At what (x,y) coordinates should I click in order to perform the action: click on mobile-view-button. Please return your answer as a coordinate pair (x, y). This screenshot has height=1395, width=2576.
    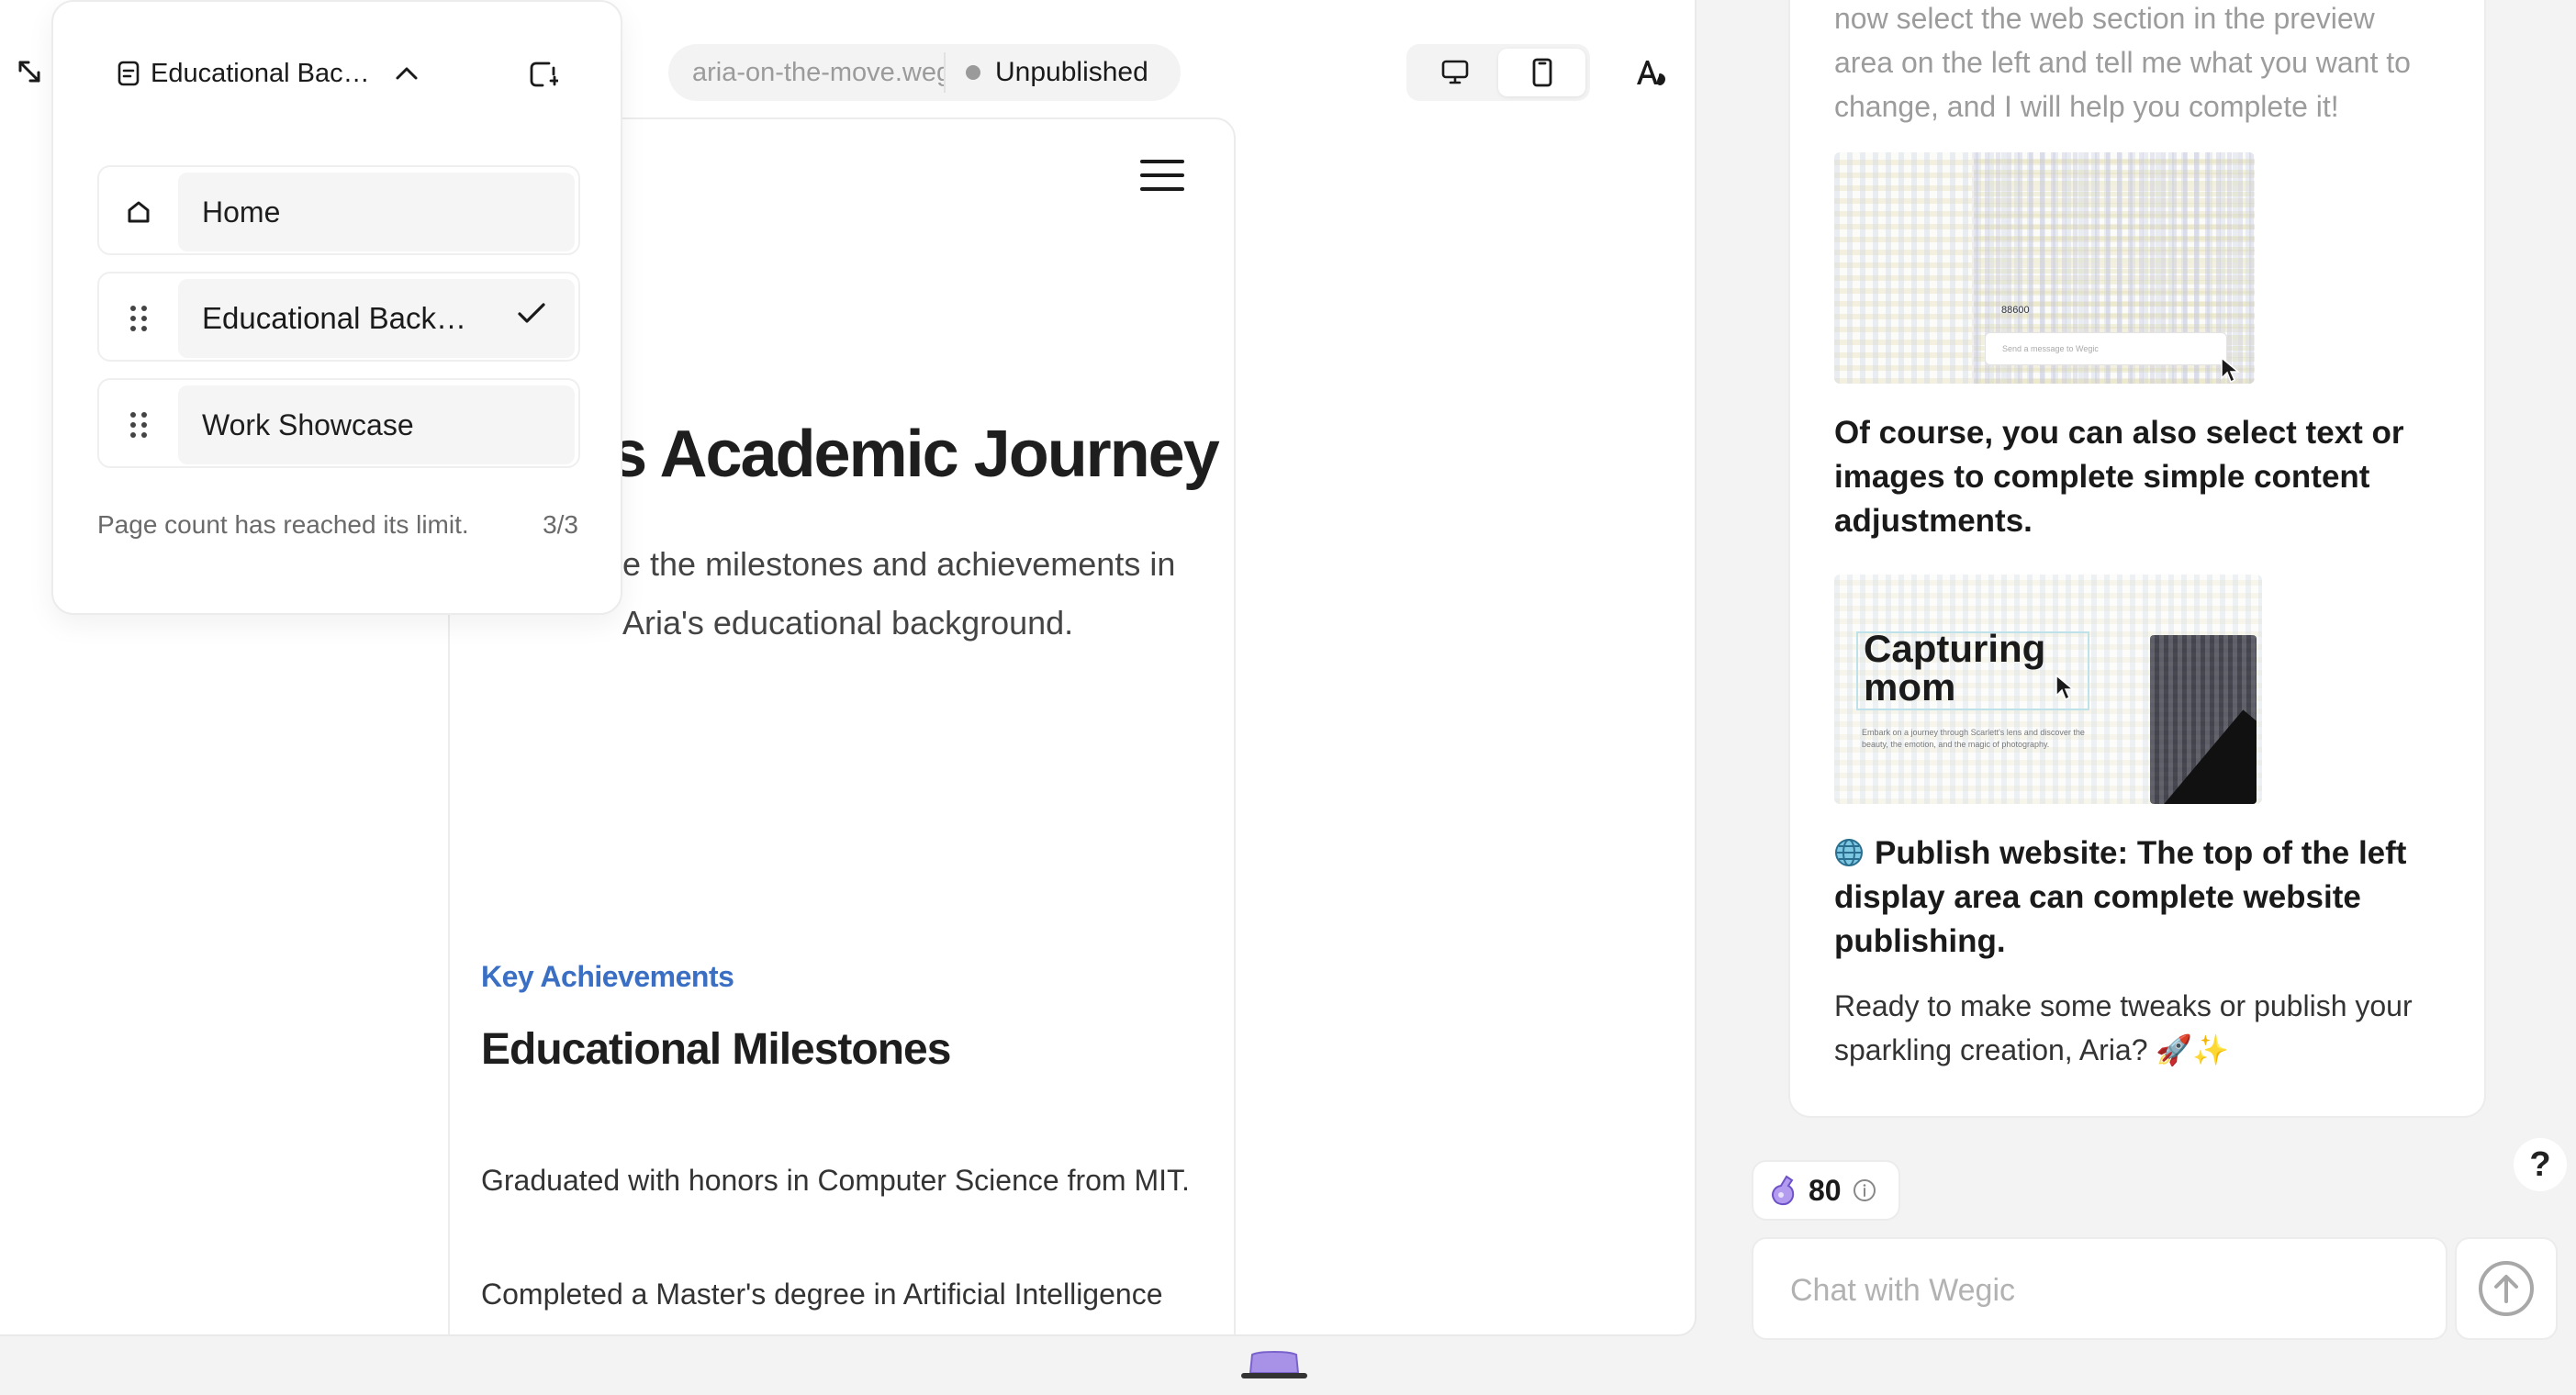
    Looking at the image, I should click on (1541, 72).